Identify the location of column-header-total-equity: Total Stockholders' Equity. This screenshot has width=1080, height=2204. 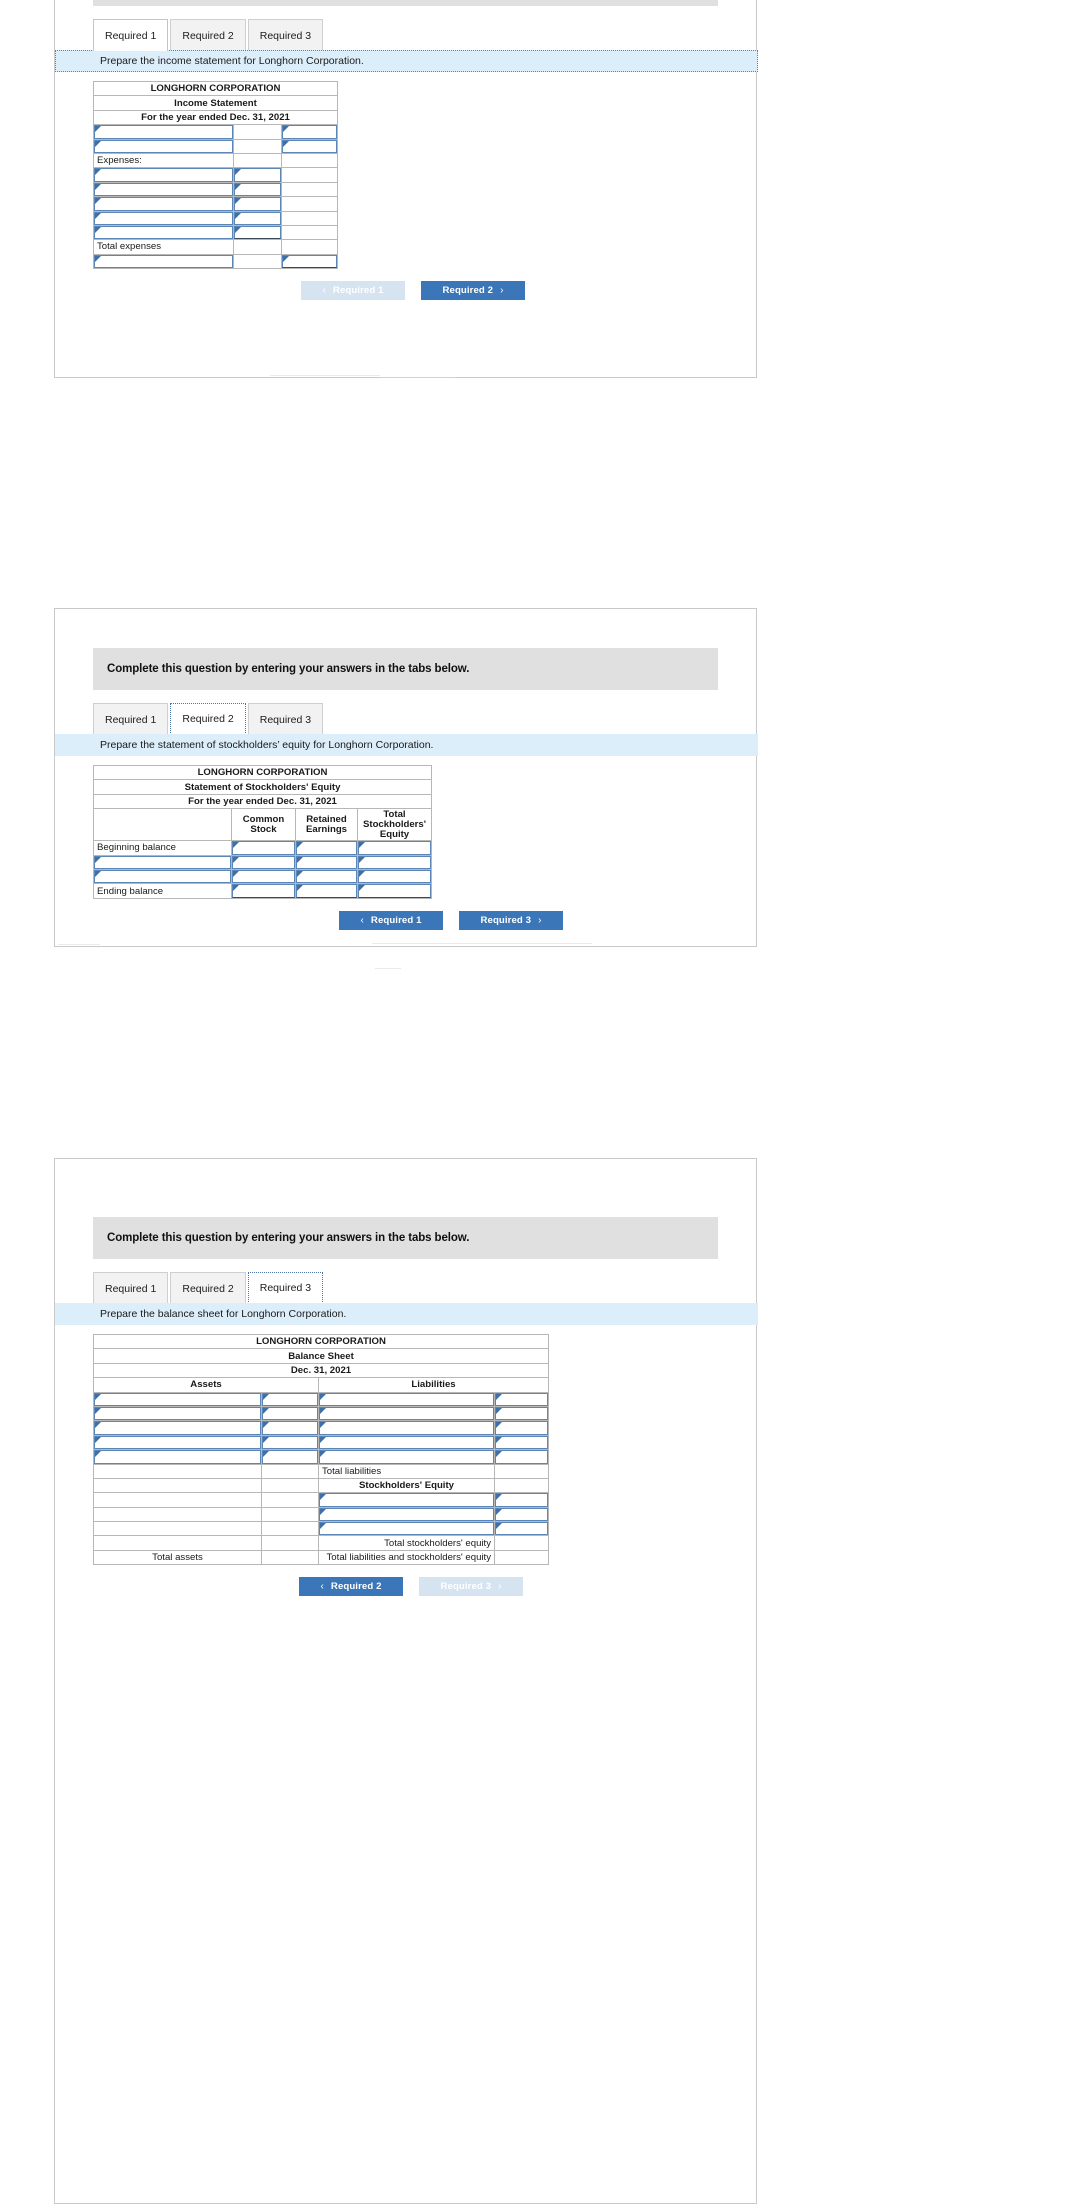
(394, 825).